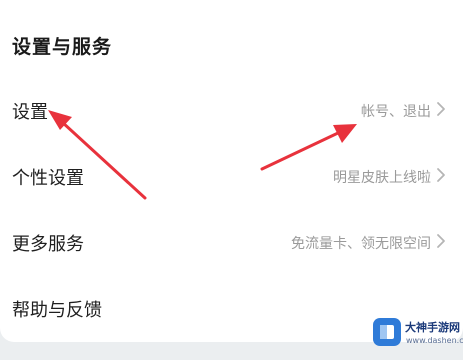 The width and height of the screenshot is (463, 360). I want to click on row-personal-settings-value: 明星皮肤上线啦, so click(382, 178).